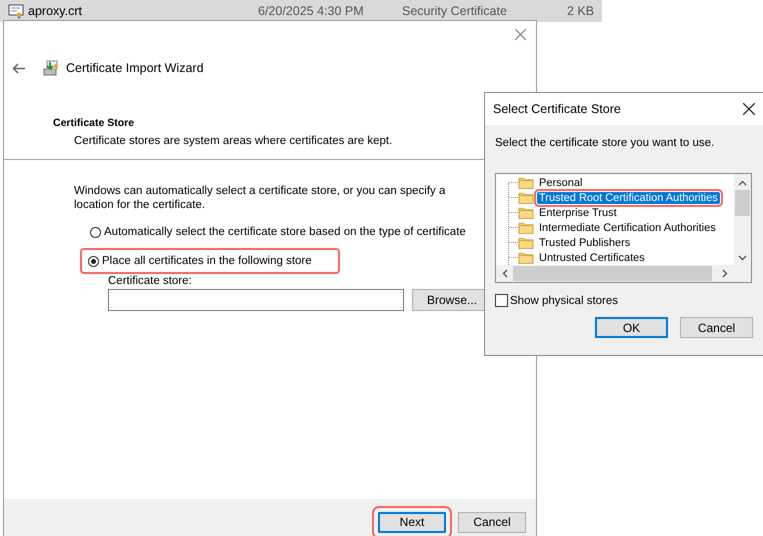 The width and height of the screenshot is (763, 536). Describe the element at coordinates (592, 258) in the screenshot. I see `tree-item: Untrusted Certificates` at that location.